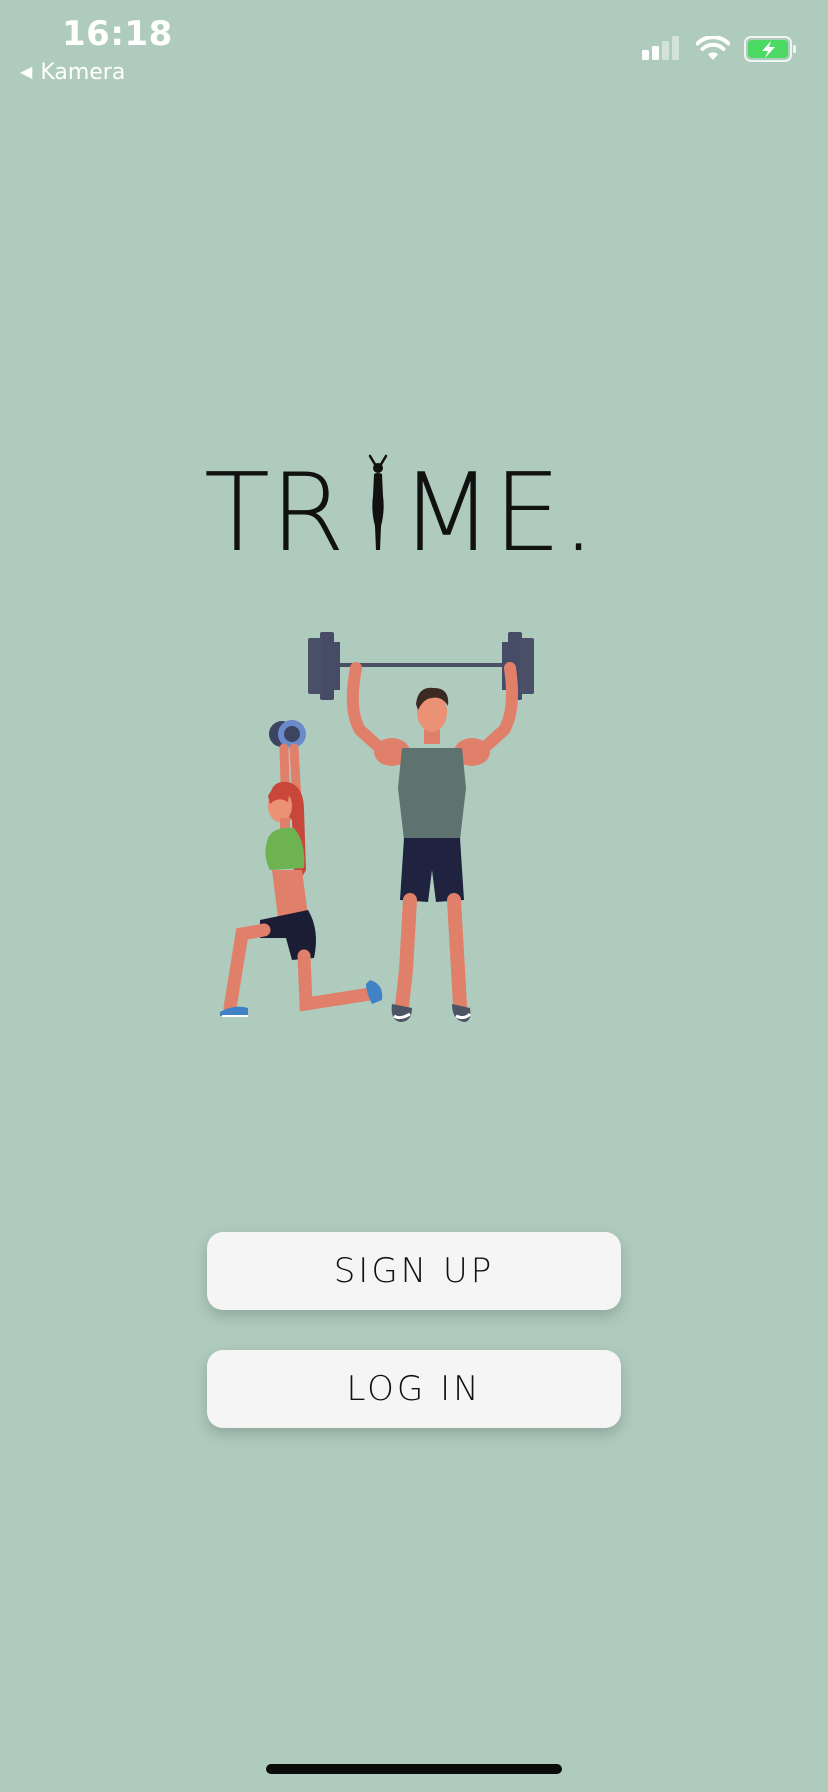 The height and width of the screenshot is (1792, 828). I want to click on trime-logo: TR ME., so click(414, 500).